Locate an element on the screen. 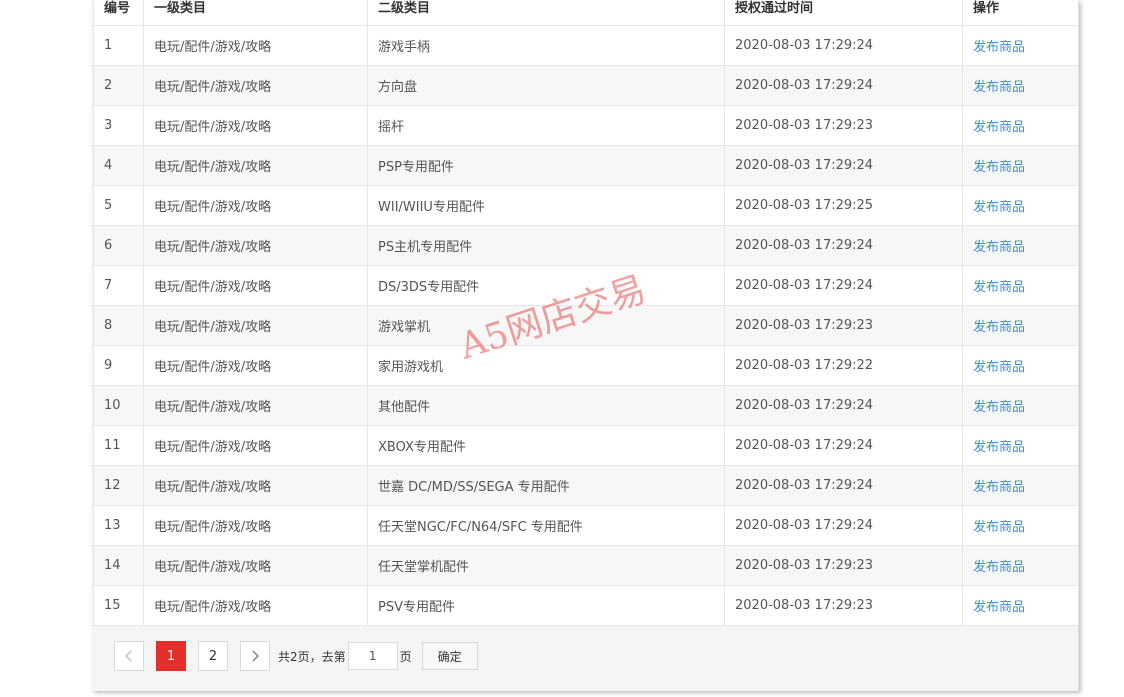 This screenshot has height=697, width=1124. table-header-row: 编号 一级类目 二级类目 授权通过时间 操作 is located at coordinates (586, 13).